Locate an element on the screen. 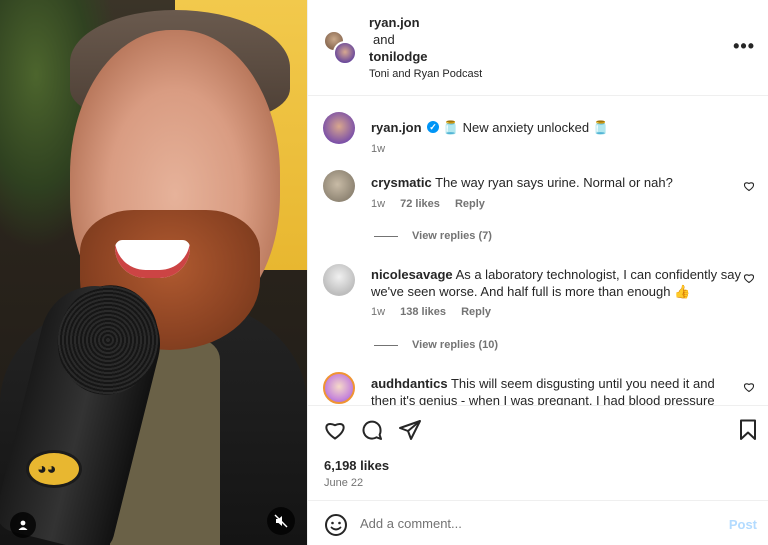  speaker-muted-icon is located at coordinates (281, 521).